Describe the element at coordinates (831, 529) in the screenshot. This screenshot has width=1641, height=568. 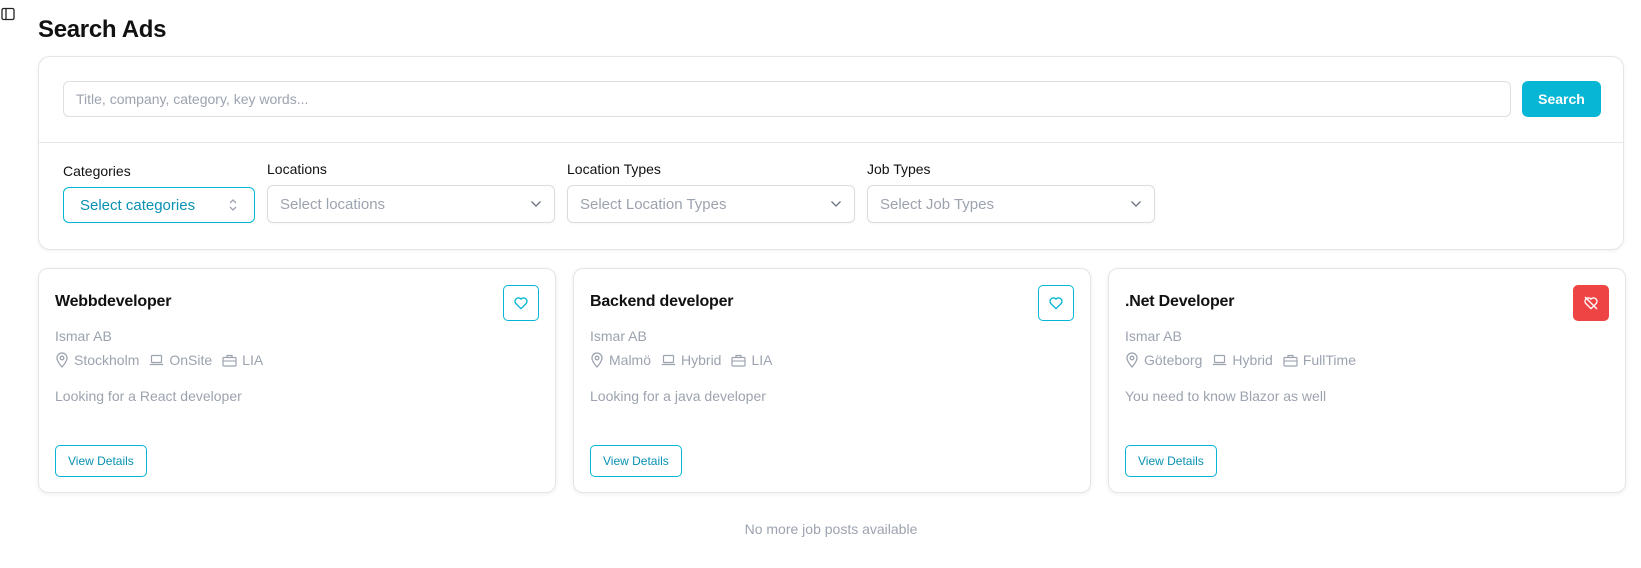
I see `no-more-posts-message: No more job posts available` at that location.